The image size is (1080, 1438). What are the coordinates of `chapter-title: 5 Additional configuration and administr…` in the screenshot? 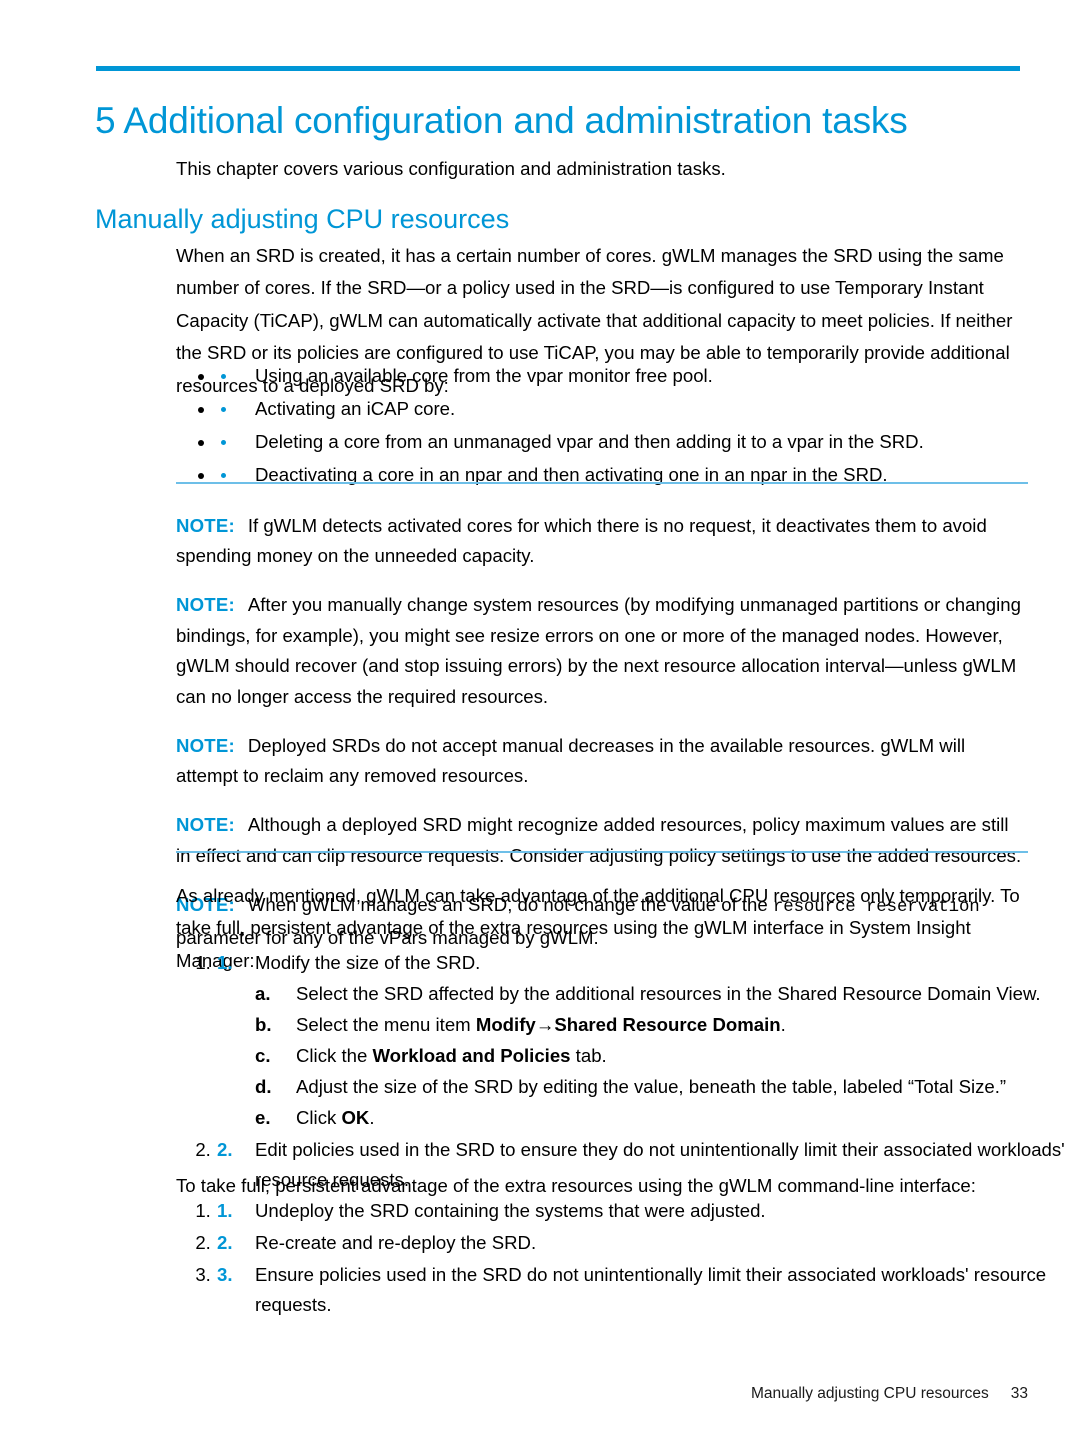 It's located at (501, 120).